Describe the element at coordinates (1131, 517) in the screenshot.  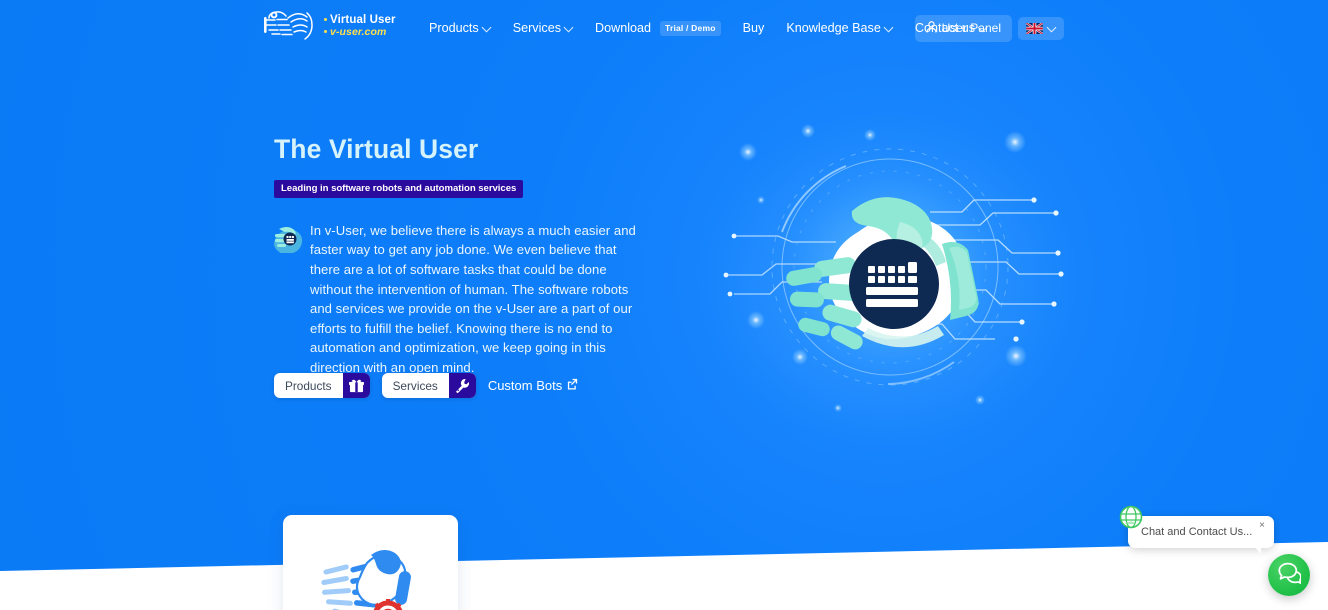
I see `agent-avatar-icon` at that location.